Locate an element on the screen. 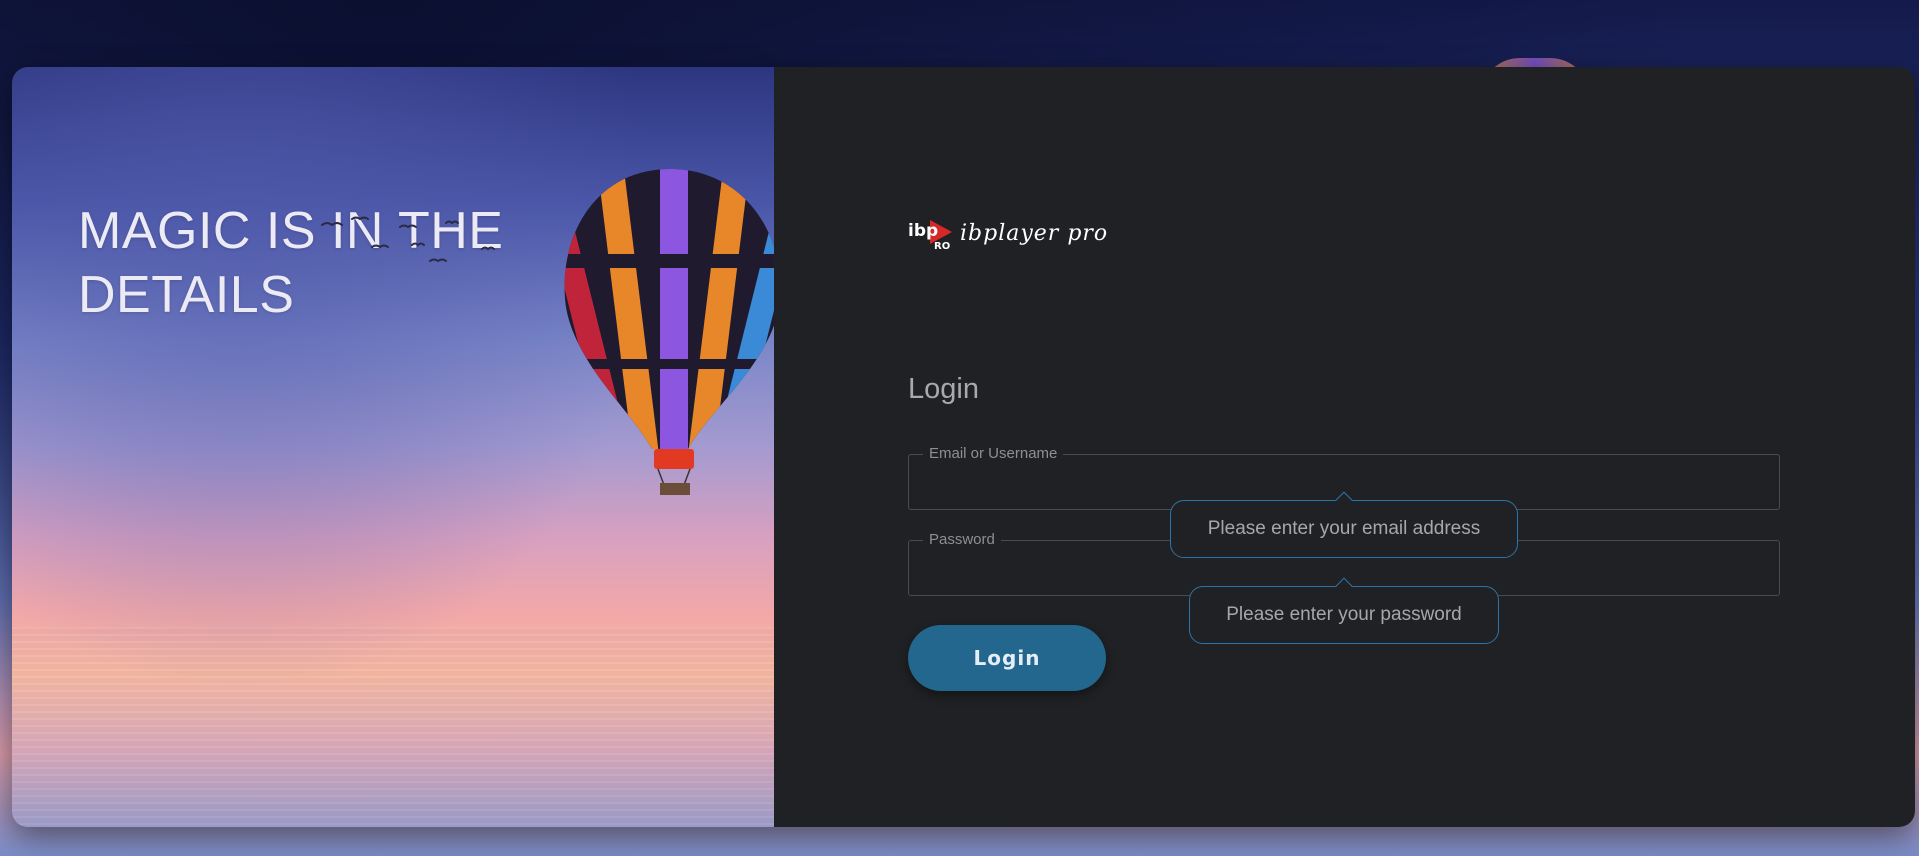  play-icon: ibp RO is located at coordinates (930, 236).